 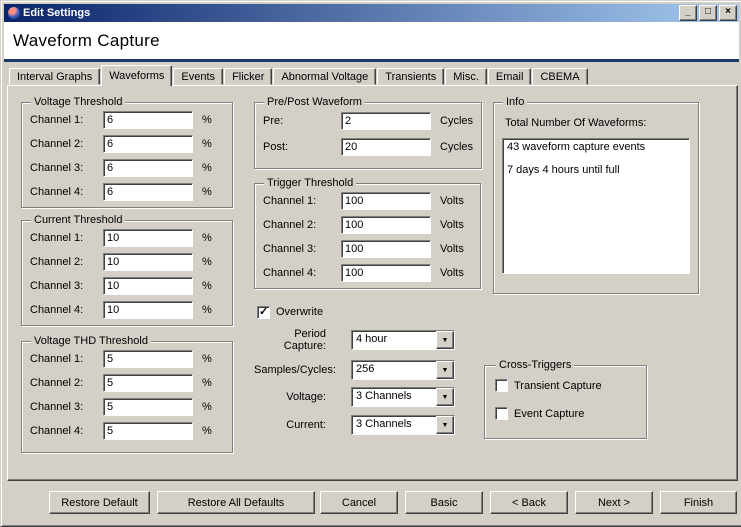 I want to click on voltage-threshold-ch3-input, so click(x=148, y=168).